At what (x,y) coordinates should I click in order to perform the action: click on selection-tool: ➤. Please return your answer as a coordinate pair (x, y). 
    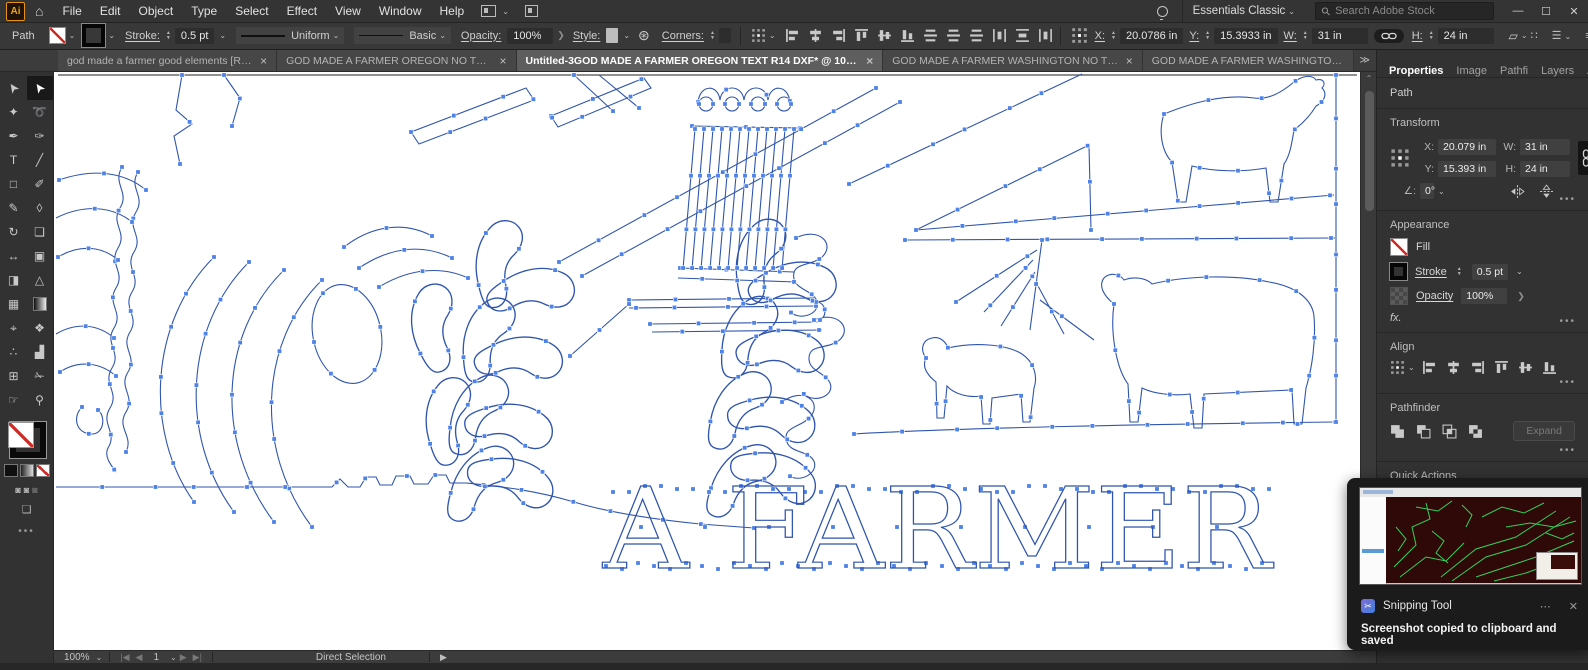
    Looking at the image, I should click on (14, 88).